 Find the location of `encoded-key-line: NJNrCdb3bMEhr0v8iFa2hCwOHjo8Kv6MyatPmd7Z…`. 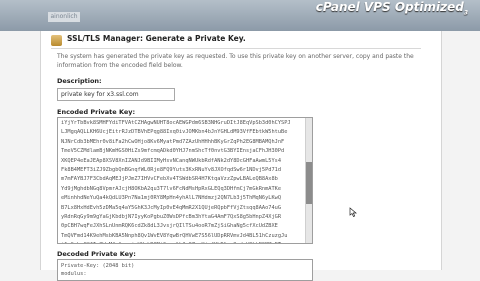

encoded-key-line: NJNrCdb3bMEhr0v8iFa2hCwOHjo8Kv6MyatPmd7Z… is located at coordinates (173, 141).